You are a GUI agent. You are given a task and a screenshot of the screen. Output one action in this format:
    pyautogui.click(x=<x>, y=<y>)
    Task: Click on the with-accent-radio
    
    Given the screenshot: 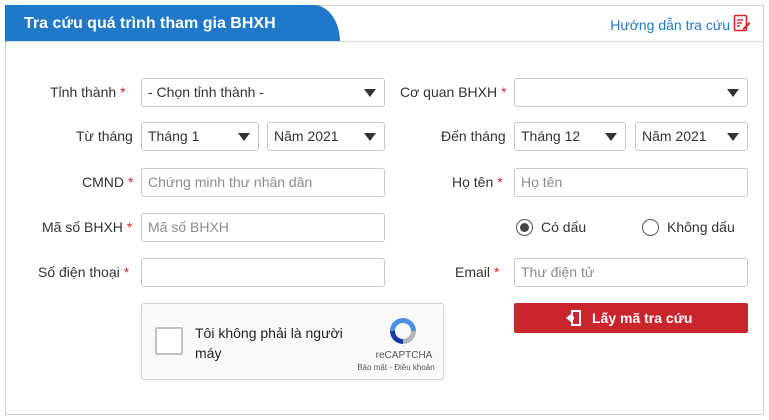 What is the action you would take?
    pyautogui.click(x=524, y=227)
    